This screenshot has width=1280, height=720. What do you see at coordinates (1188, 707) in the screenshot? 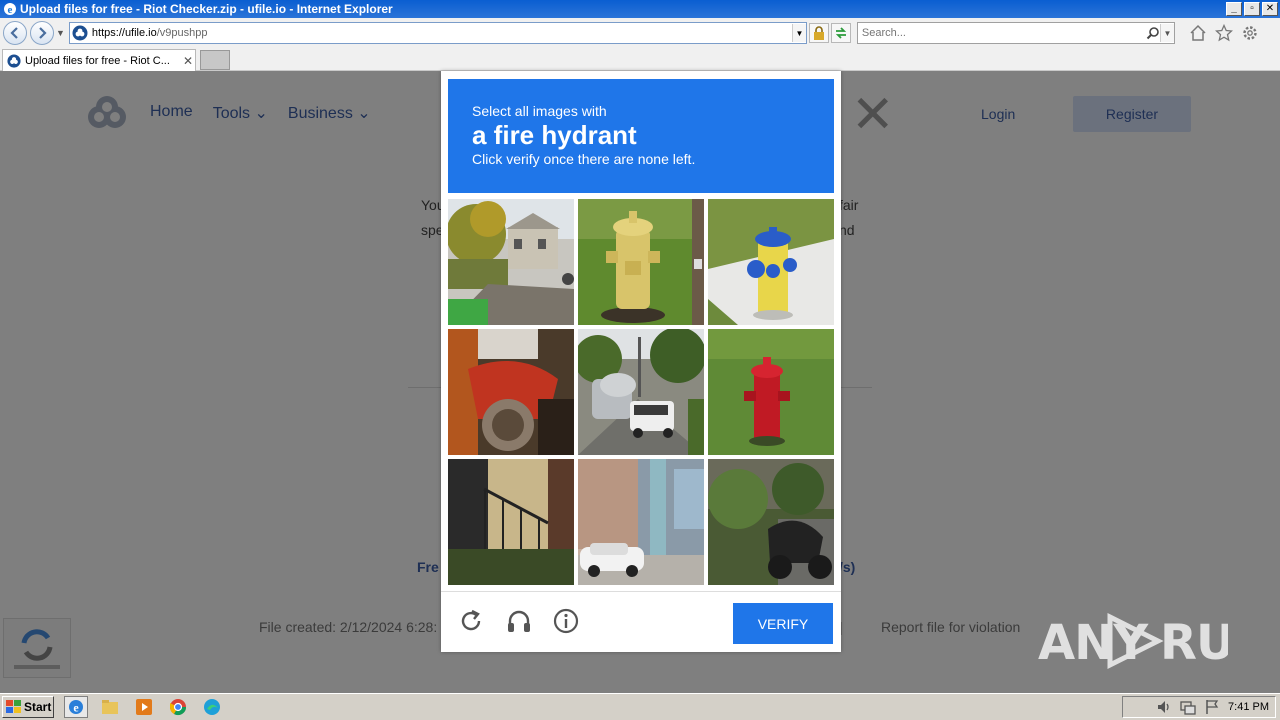
I see `network-icon` at bounding box center [1188, 707].